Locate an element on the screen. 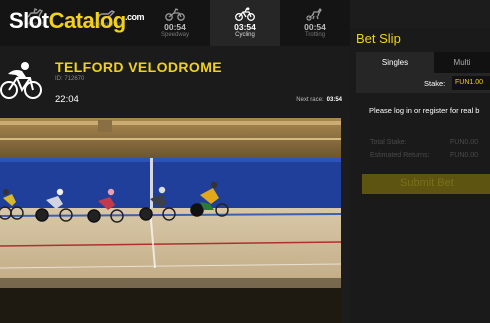 This screenshot has width=490, height=323. stake-label: Stake: is located at coordinates (435, 83).